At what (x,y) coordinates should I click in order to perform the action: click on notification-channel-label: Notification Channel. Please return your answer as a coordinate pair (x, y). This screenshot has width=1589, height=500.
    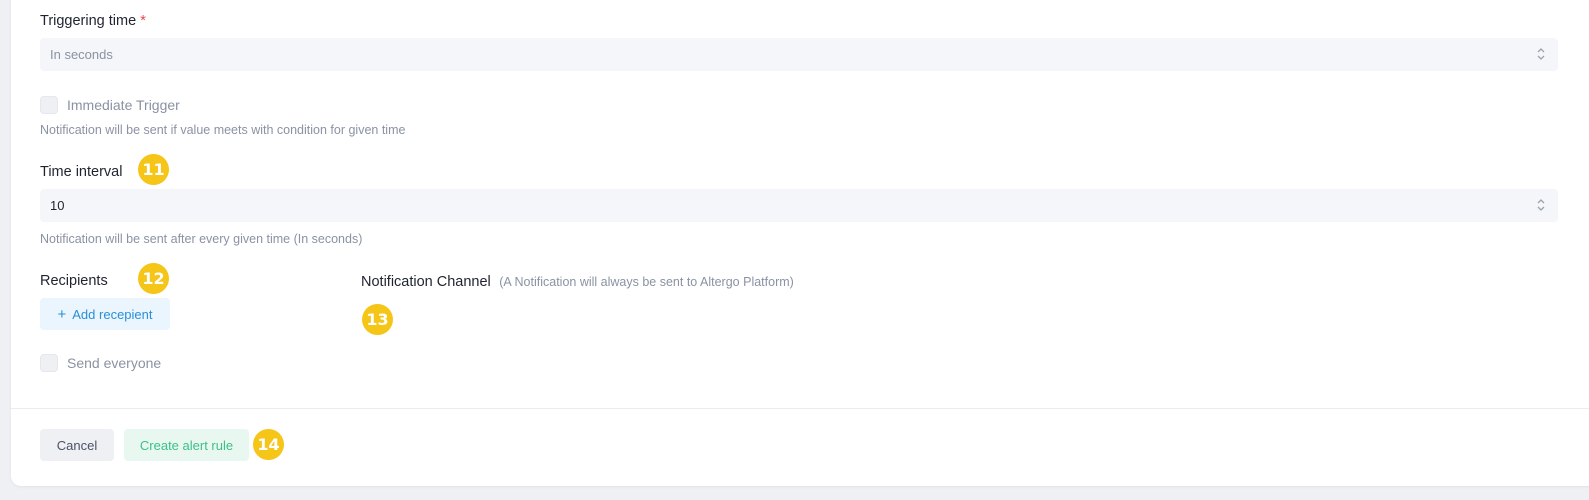
    Looking at the image, I should click on (426, 282).